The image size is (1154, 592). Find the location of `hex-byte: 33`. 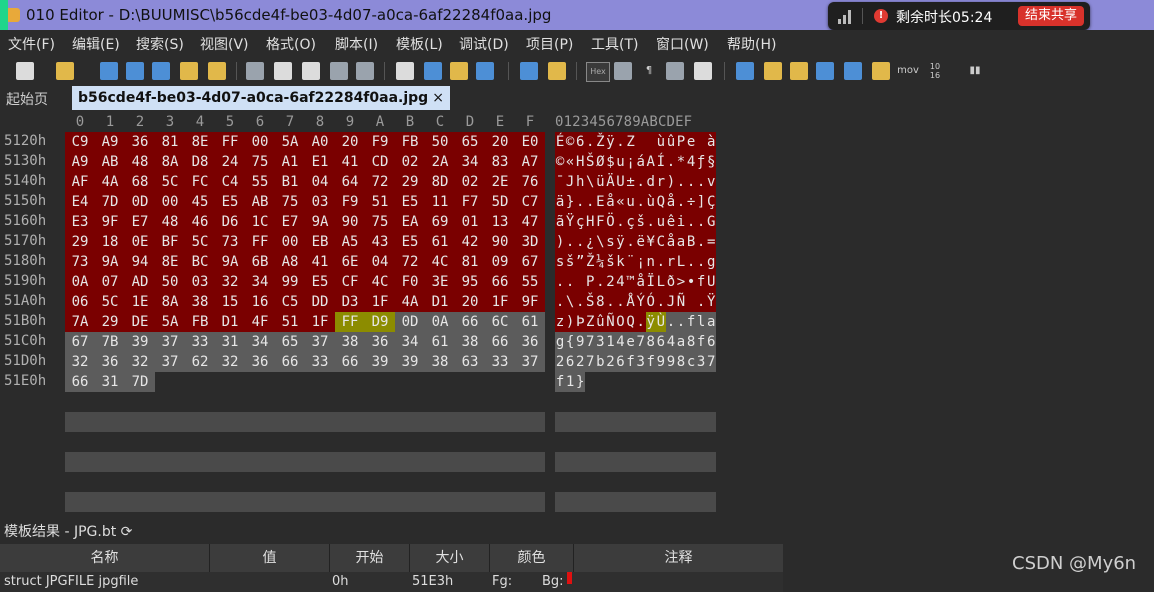

hex-byte: 33 is located at coordinates (200, 342).